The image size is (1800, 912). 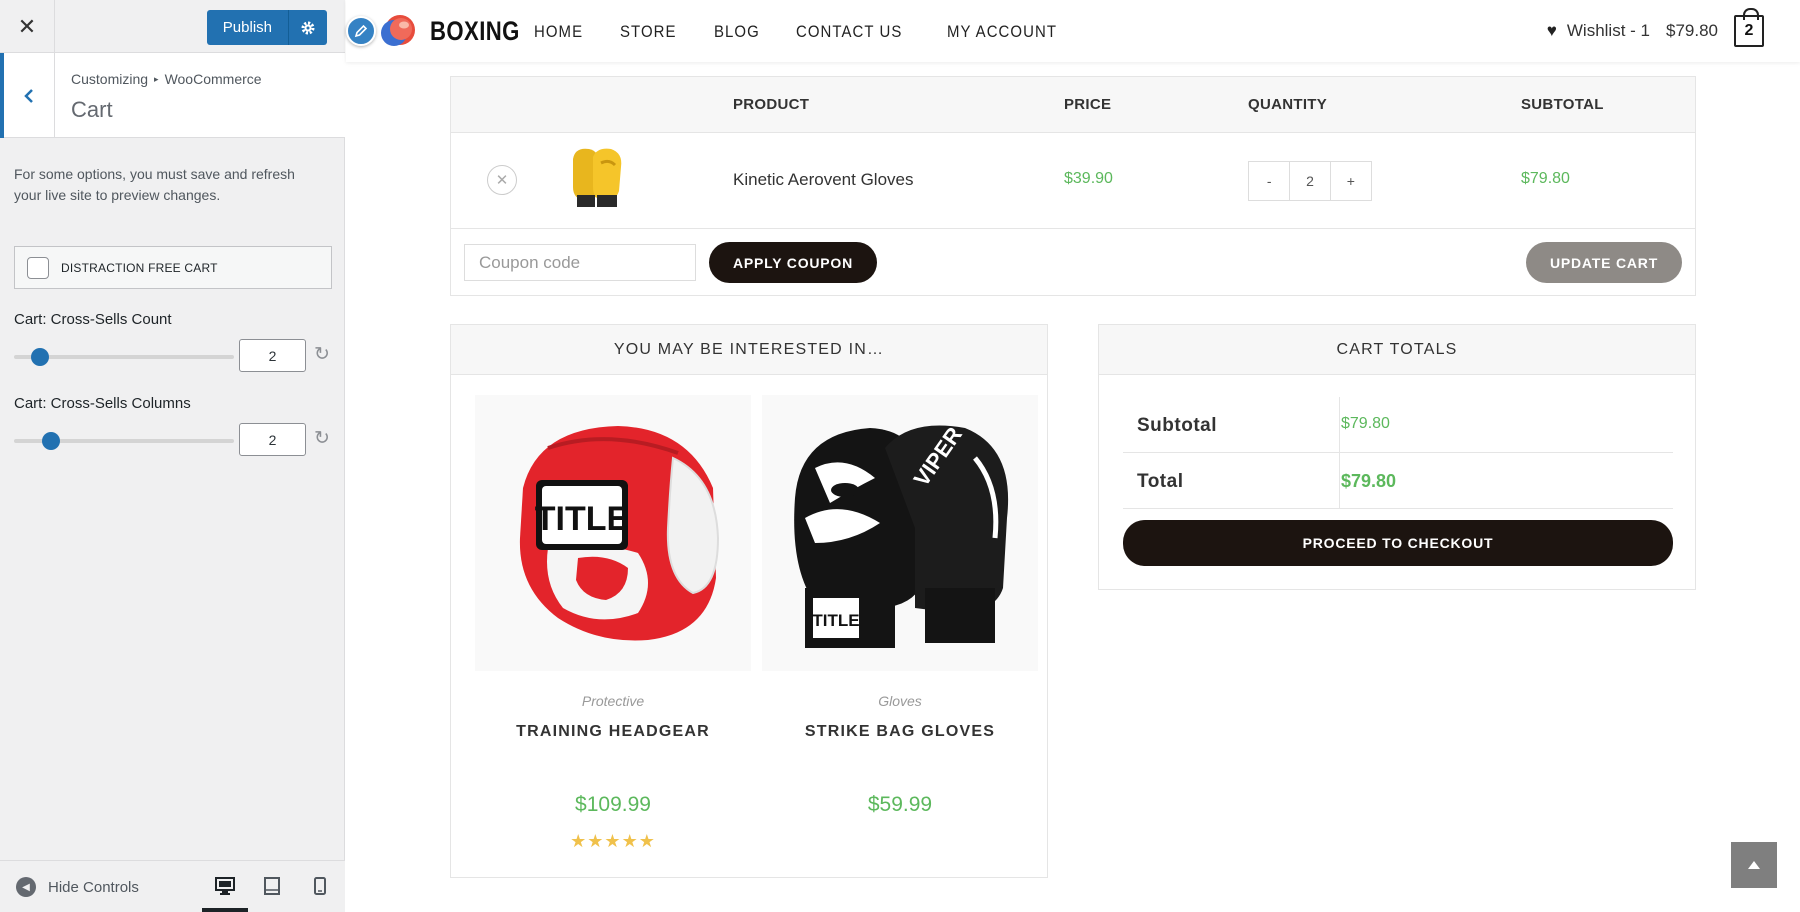 I want to click on publish-group: Publish, so click(x=266, y=27).